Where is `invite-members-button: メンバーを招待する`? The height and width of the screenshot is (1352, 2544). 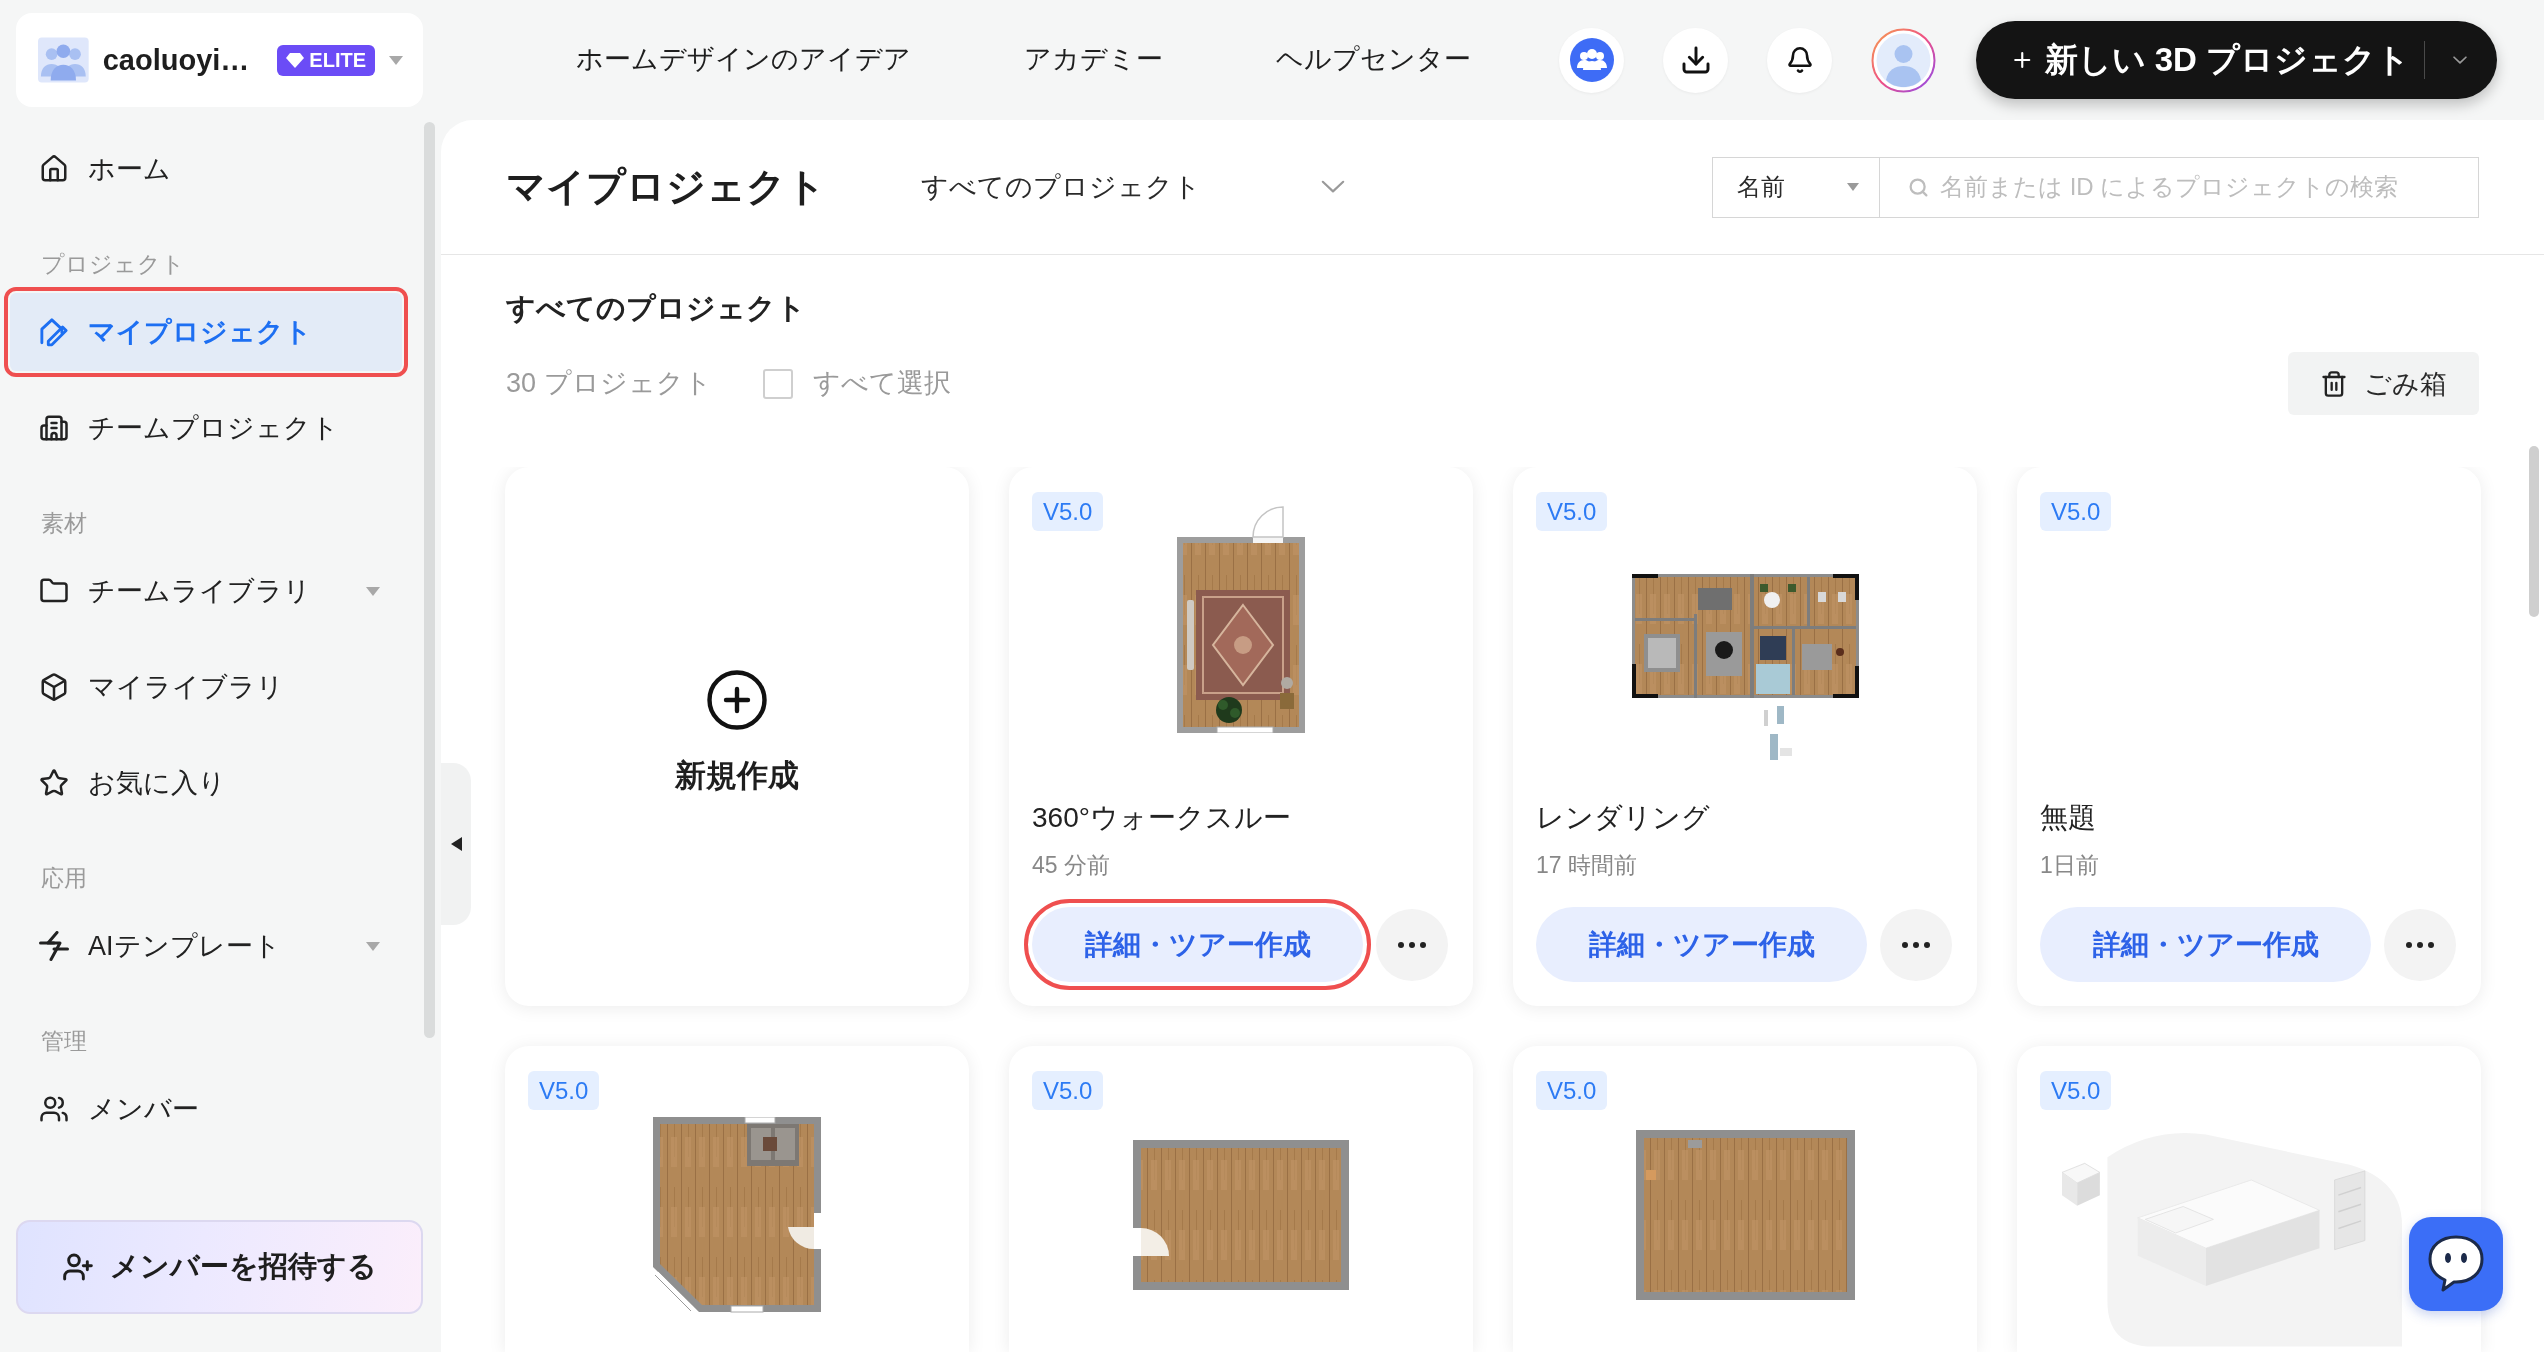
invite-members-button: メンバーを招待する is located at coordinates (219, 1267).